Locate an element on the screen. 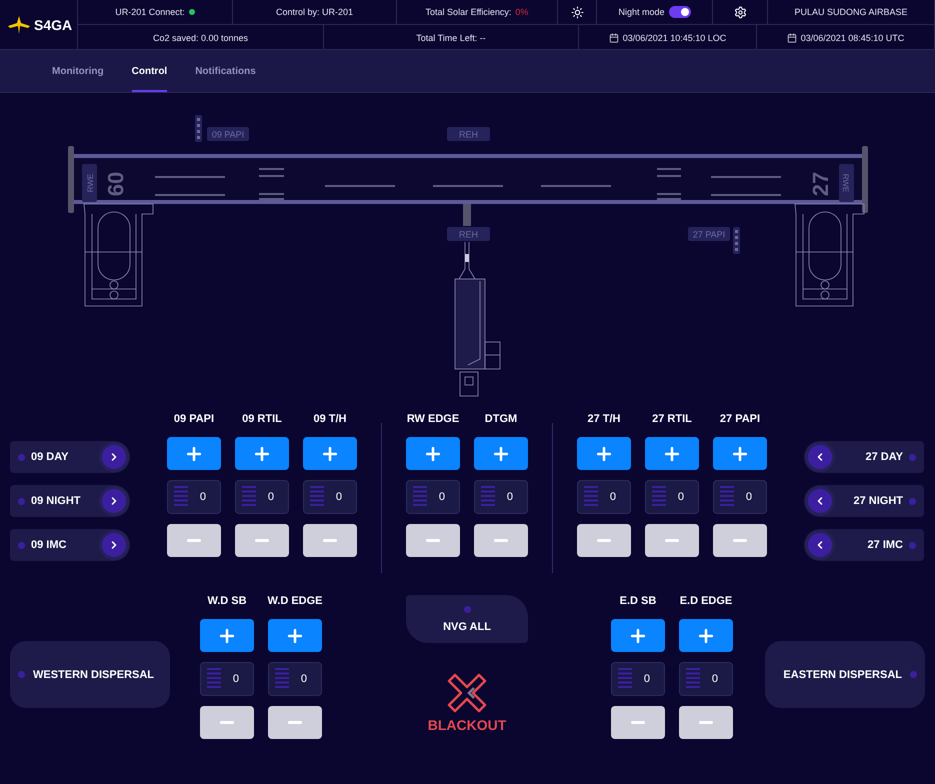 This screenshot has width=935, height=784. mode-button: 27 IMC is located at coordinates (864, 545).